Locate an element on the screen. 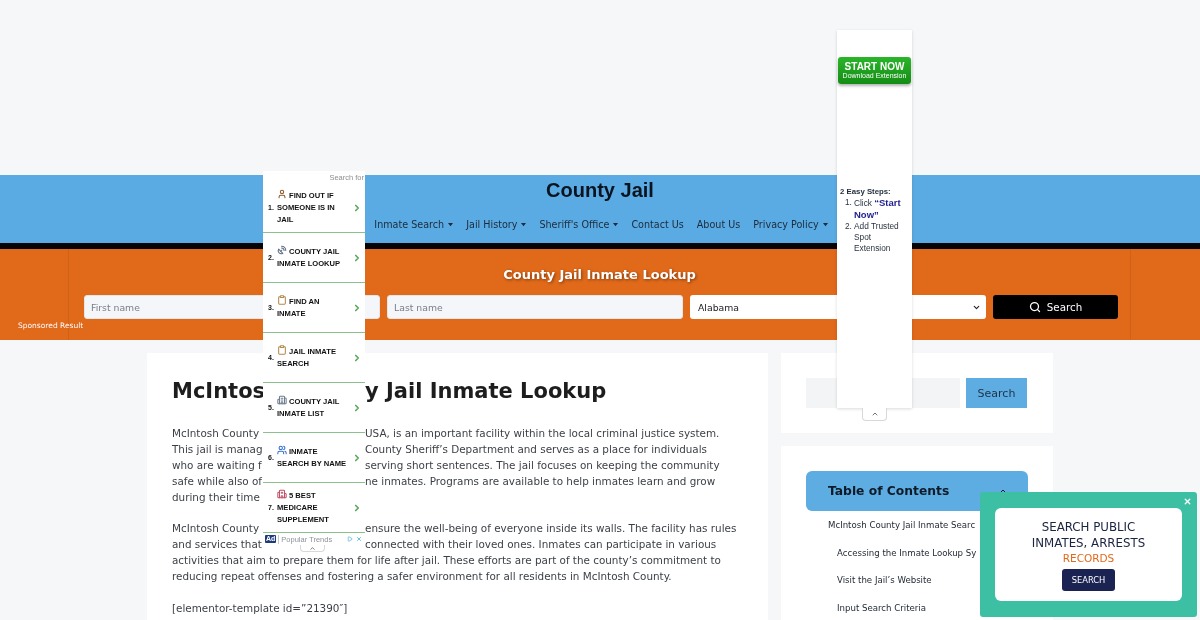 The width and height of the screenshot is (1200, 620). toc-link: McIntosh County Jail Inmate Searc is located at coordinates (902, 524).